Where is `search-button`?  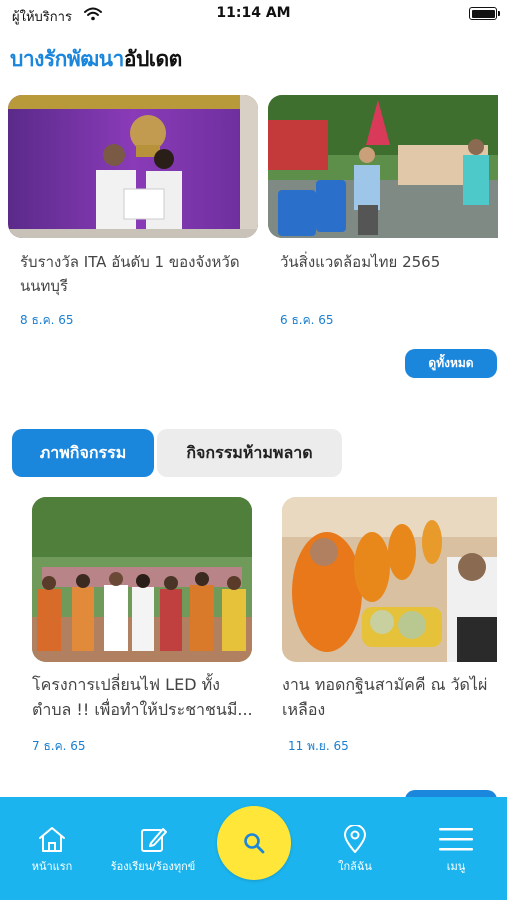
search-button is located at coordinates (254, 843).